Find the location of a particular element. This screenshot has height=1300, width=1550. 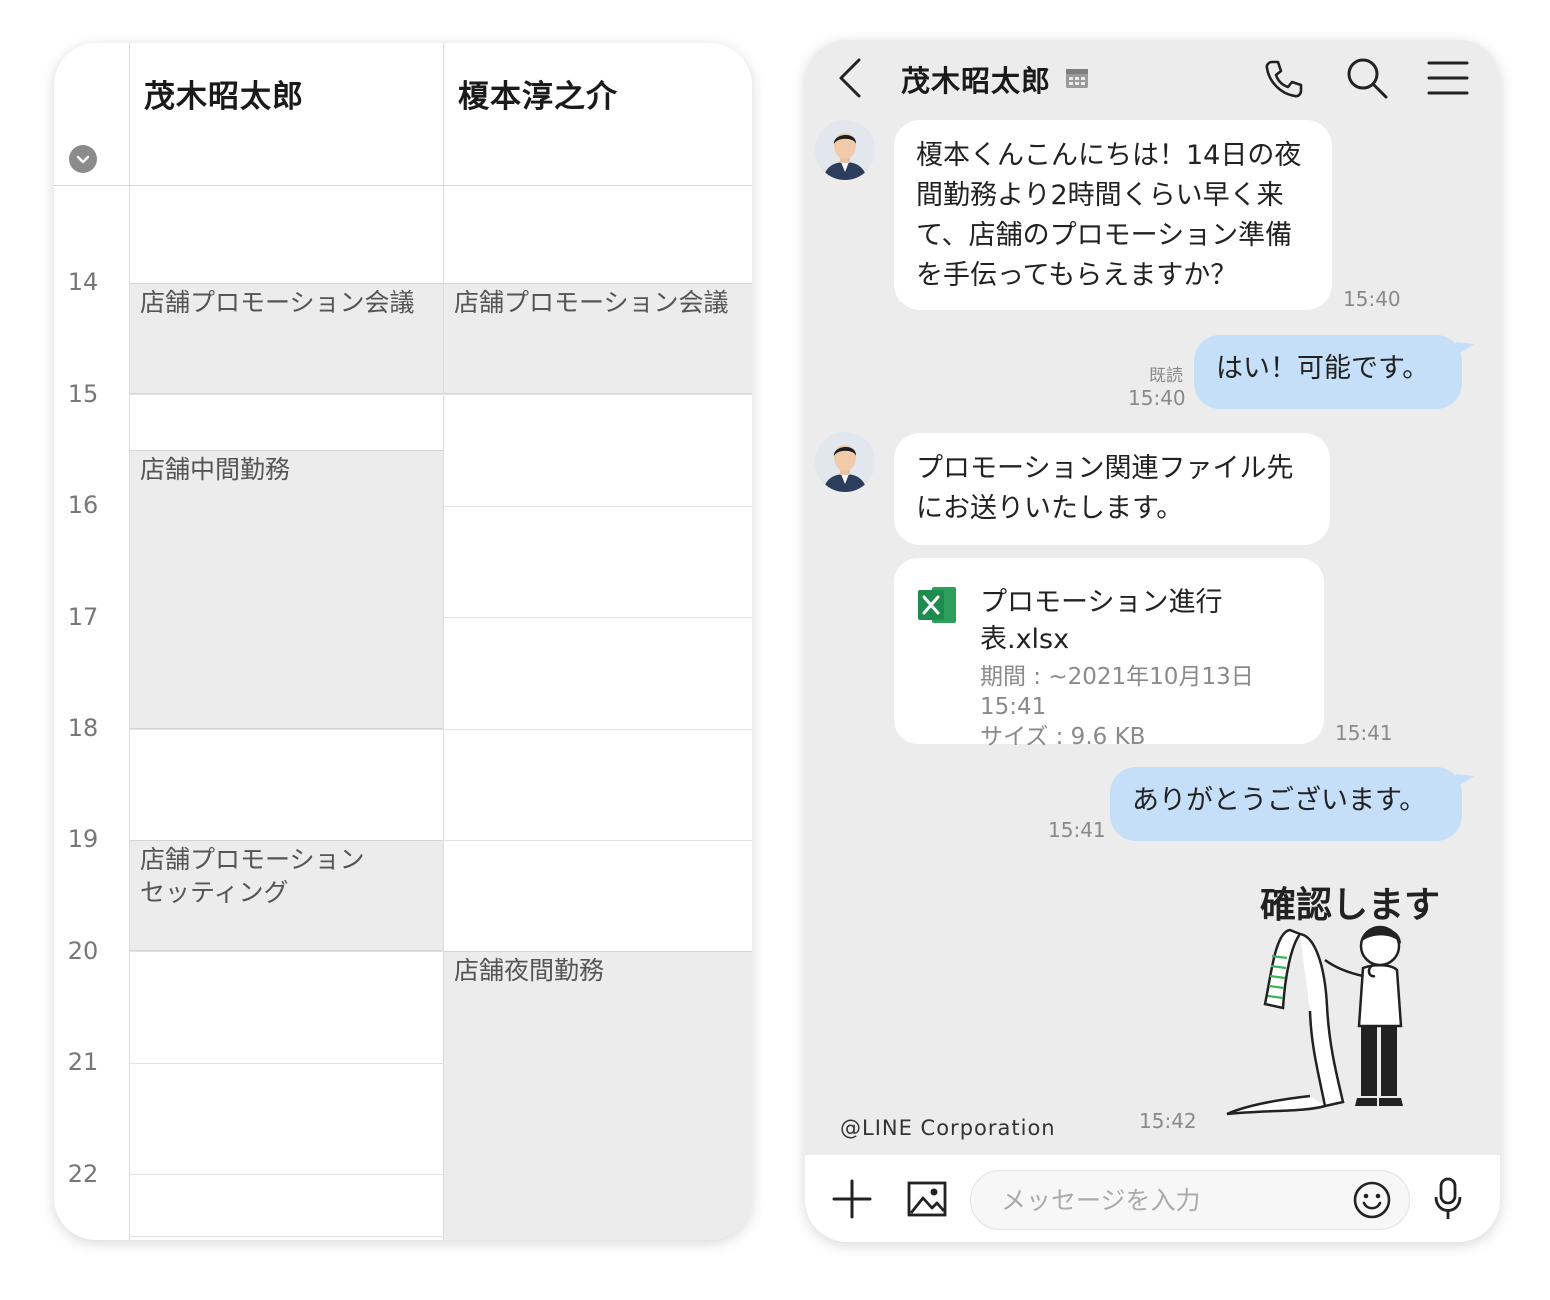

chat-title: 茂木昭太郎 is located at coordinates (976, 81).